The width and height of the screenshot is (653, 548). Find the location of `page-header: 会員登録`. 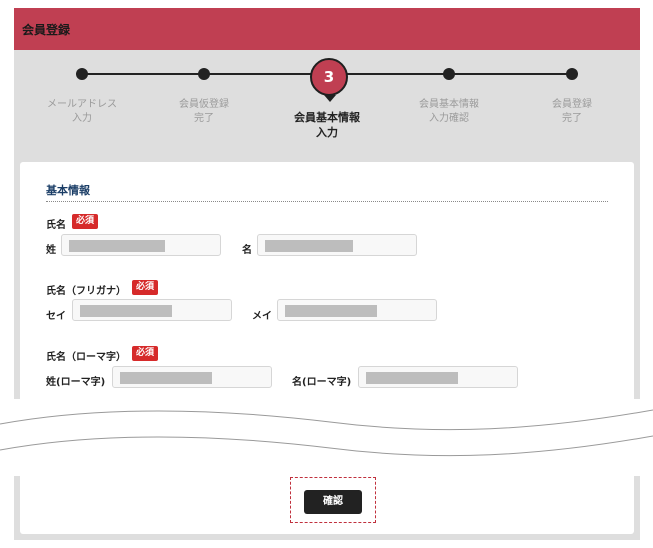

page-header: 会員登録 is located at coordinates (327, 29).